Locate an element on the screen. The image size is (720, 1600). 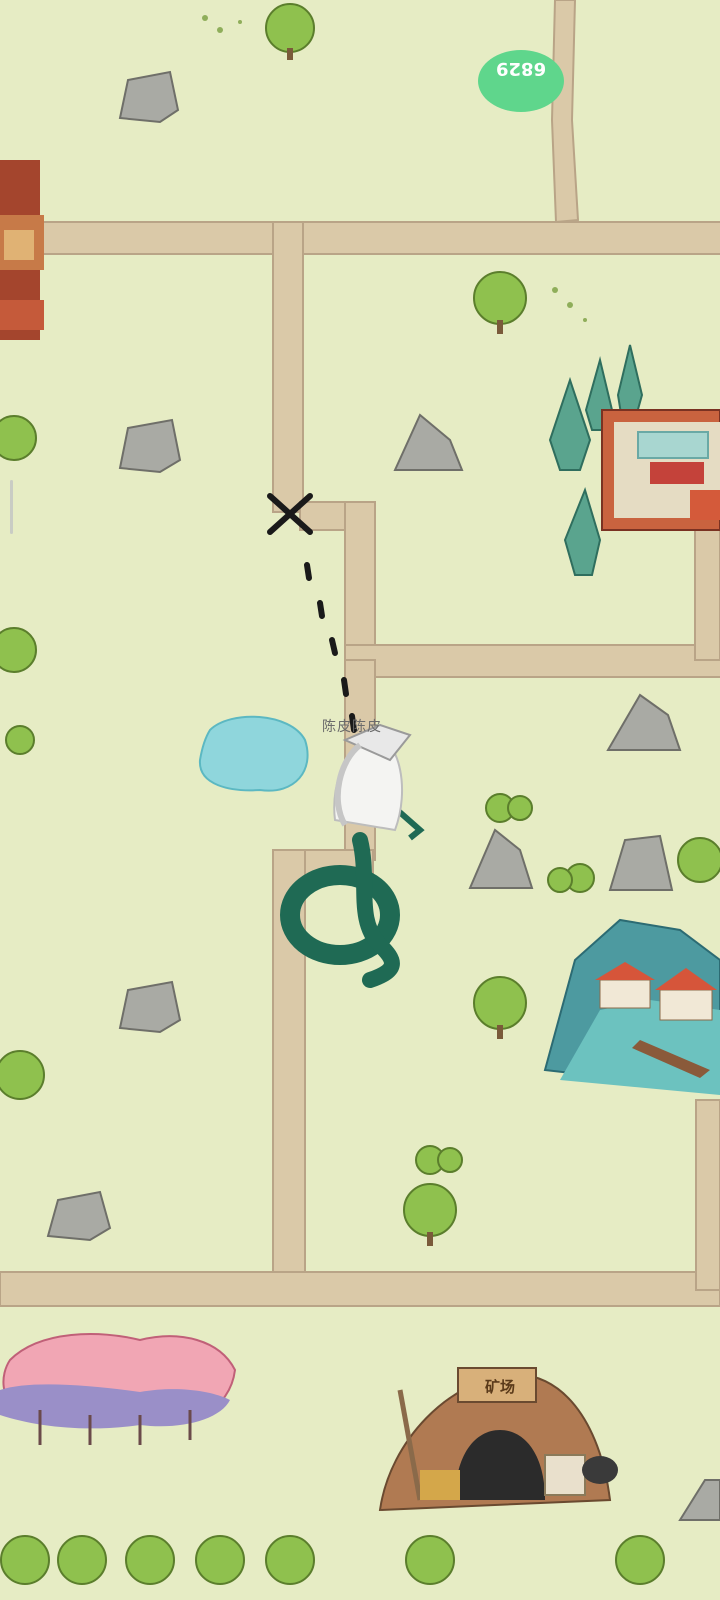
player-name-label: 陈皮陈皮 is located at coordinates (352, 727).